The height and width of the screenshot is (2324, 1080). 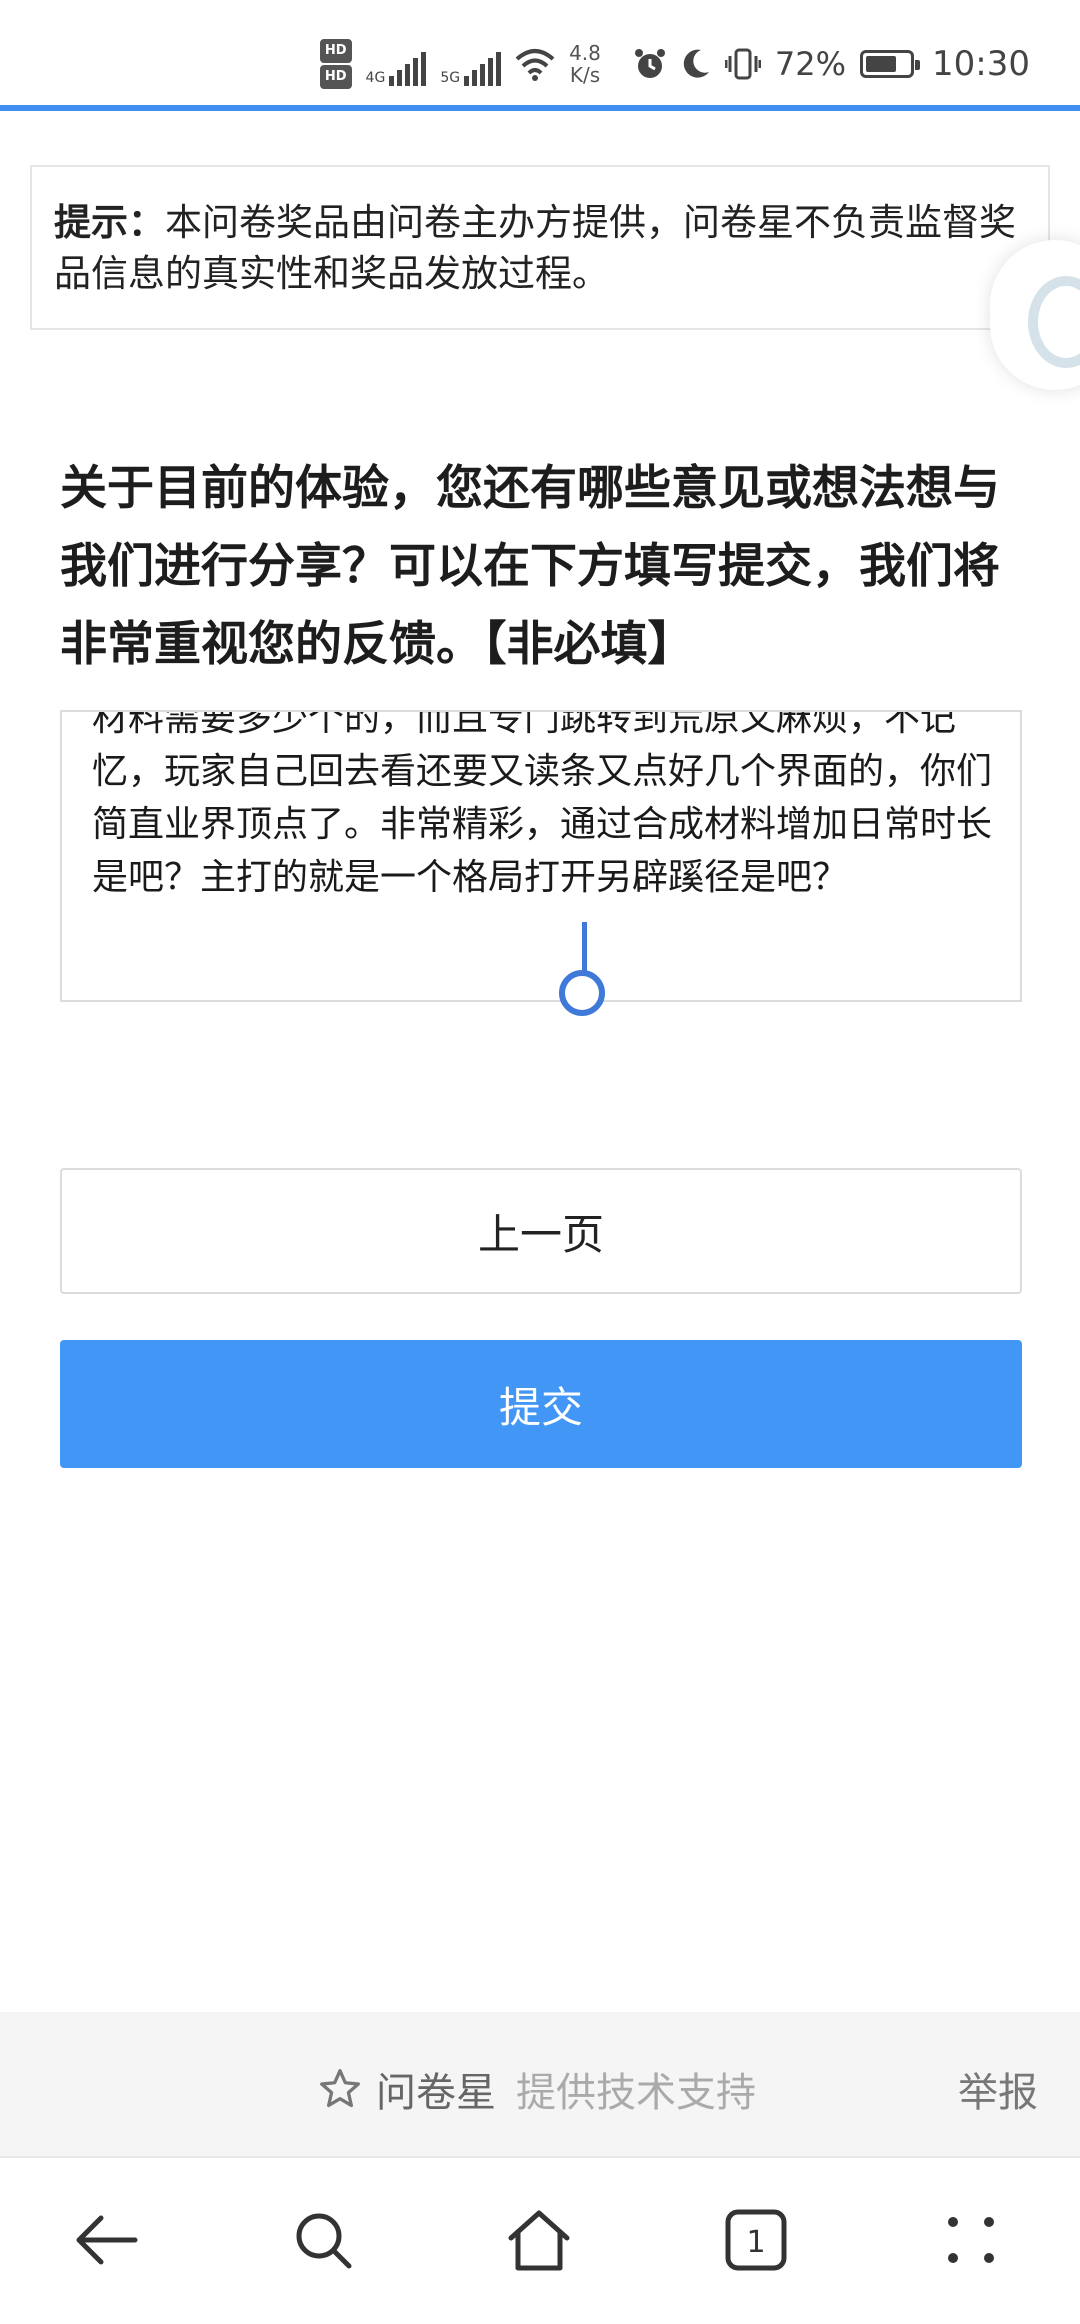 What do you see at coordinates (585, 75) in the screenshot?
I see `speed-unit: K/s` at bounding box center [585, 75].